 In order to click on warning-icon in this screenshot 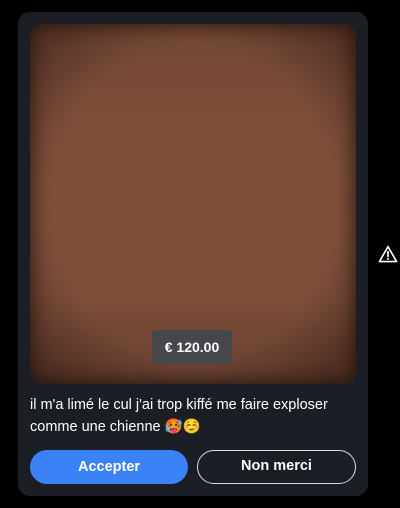, I will do `click(388, 254)`.